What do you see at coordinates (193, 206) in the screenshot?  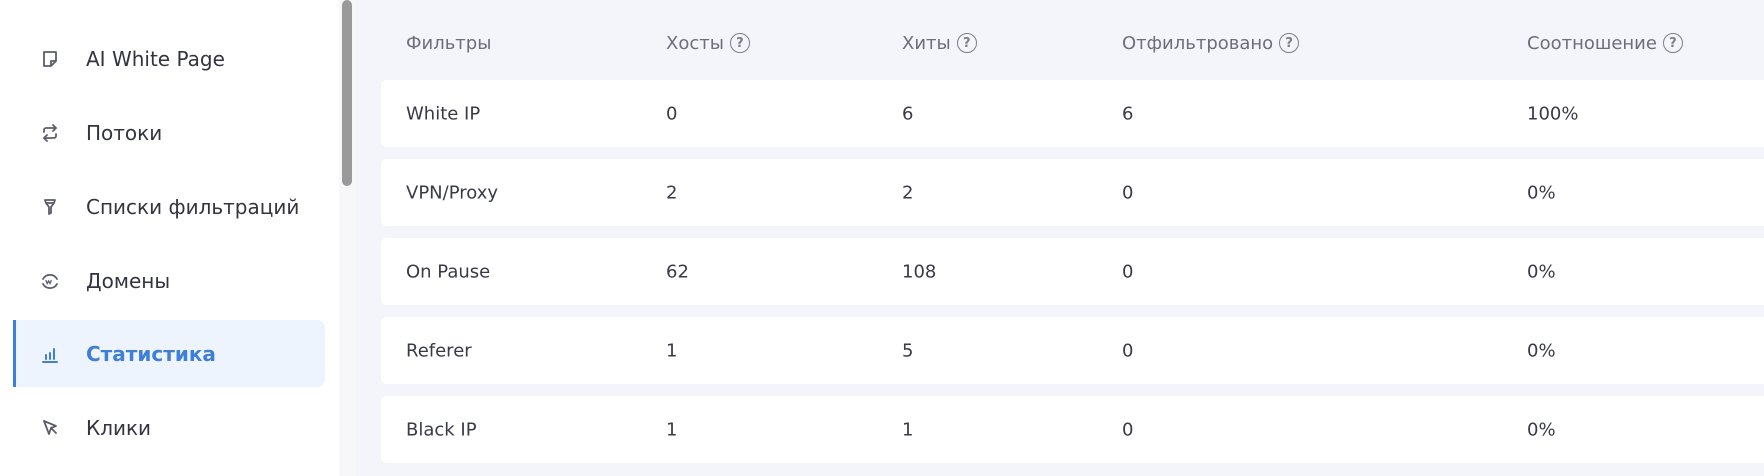 I see `sidebar-item-label: Списки фильтраций` at bounding box center [193, 206].